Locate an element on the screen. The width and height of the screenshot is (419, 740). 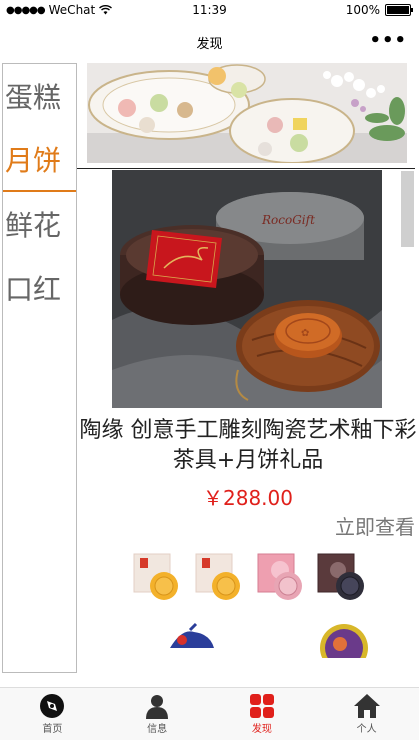
more-dots-icon: ••• is located at coordinates (388, 40).